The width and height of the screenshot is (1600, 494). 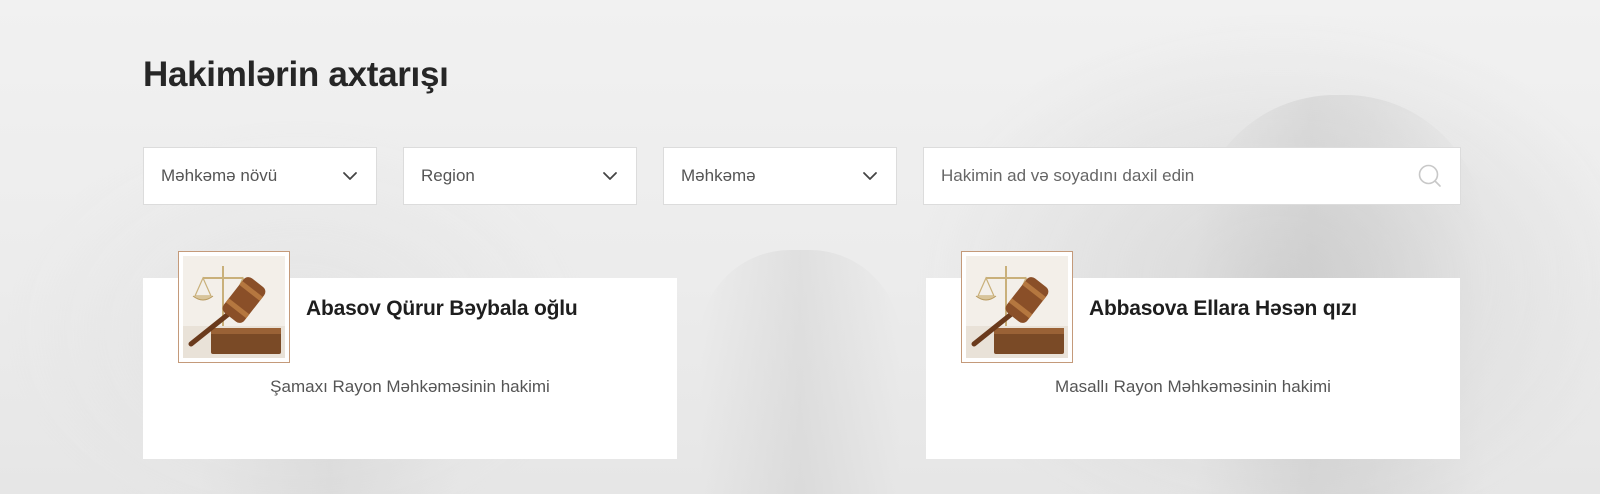 I want to click on judge-name: Abbasova Ellara Həsən qızı, so click(x=1223, y=309).